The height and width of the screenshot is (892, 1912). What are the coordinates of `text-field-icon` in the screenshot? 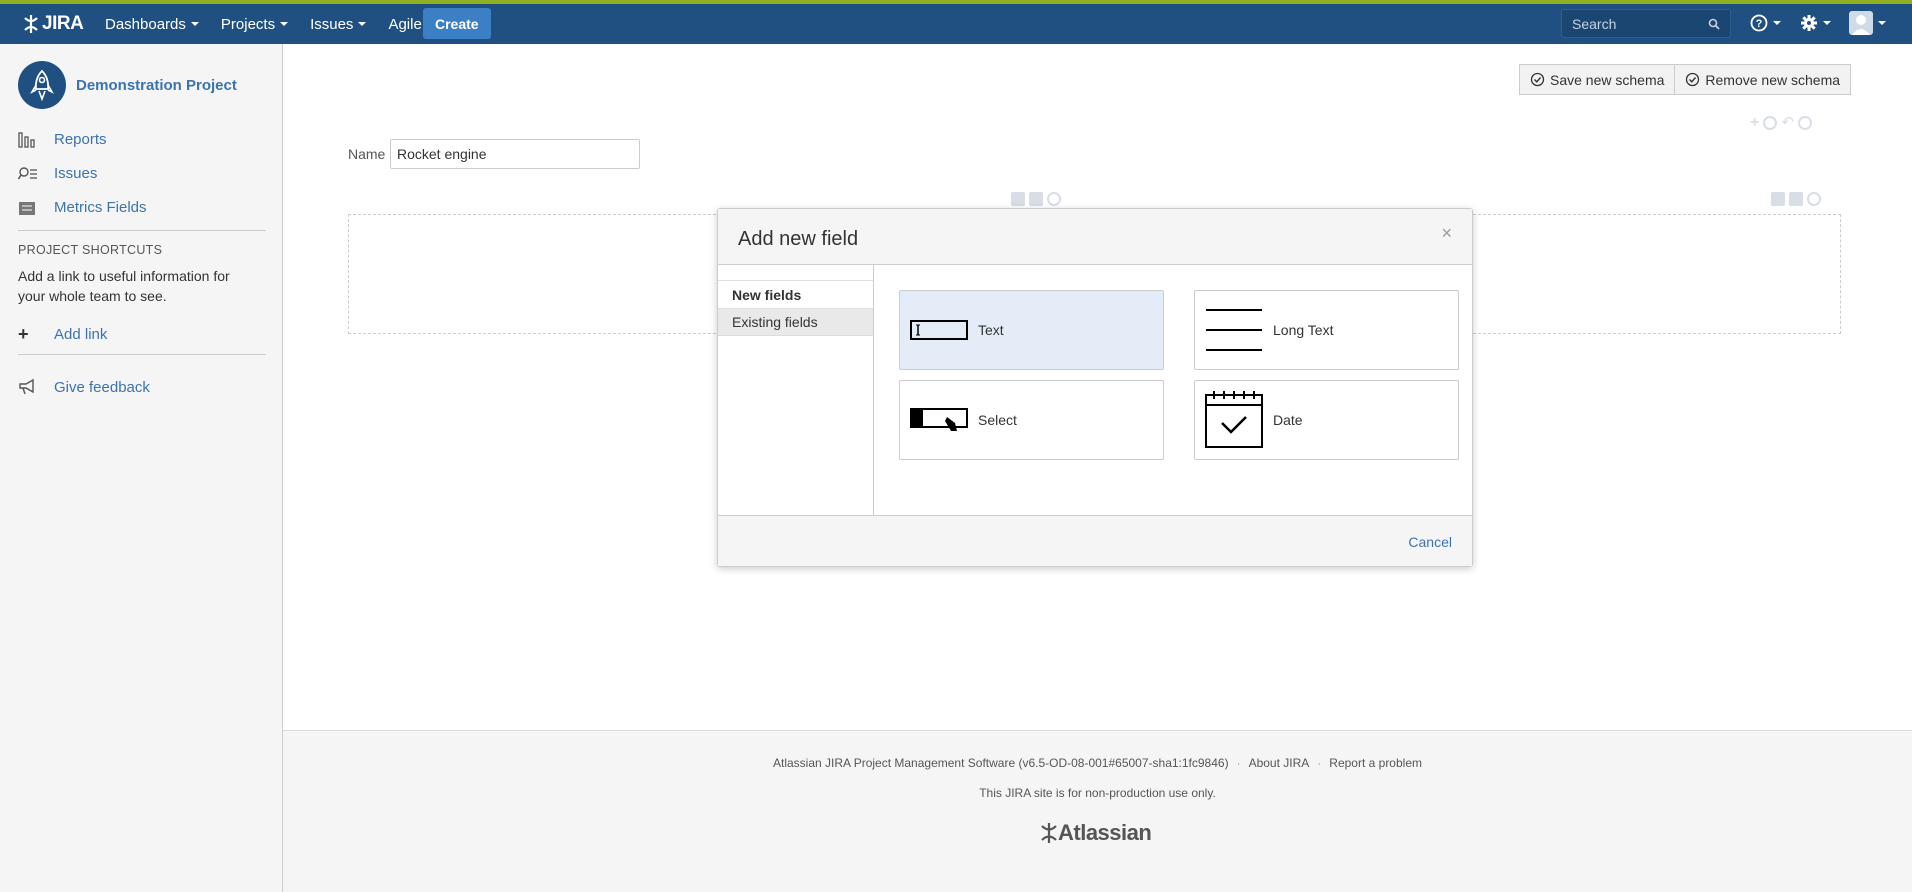 It's located at (939, 330).